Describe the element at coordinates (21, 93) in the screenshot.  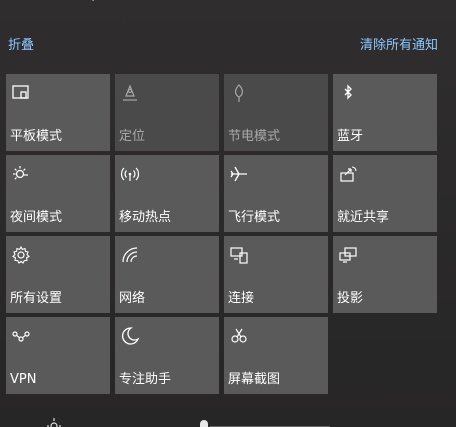
I see `tablet-mode-icon` at that location.